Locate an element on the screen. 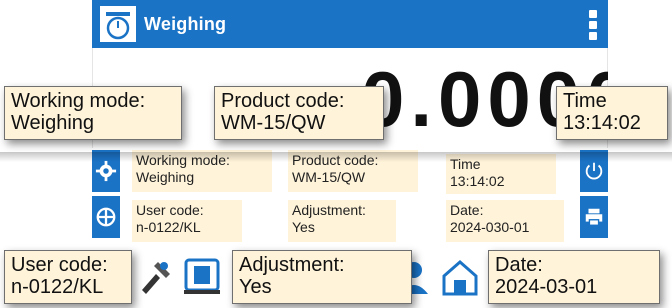 This screenshot has height=308, width=672. date-callout-label: Date: is located at coordinates (519, 265).